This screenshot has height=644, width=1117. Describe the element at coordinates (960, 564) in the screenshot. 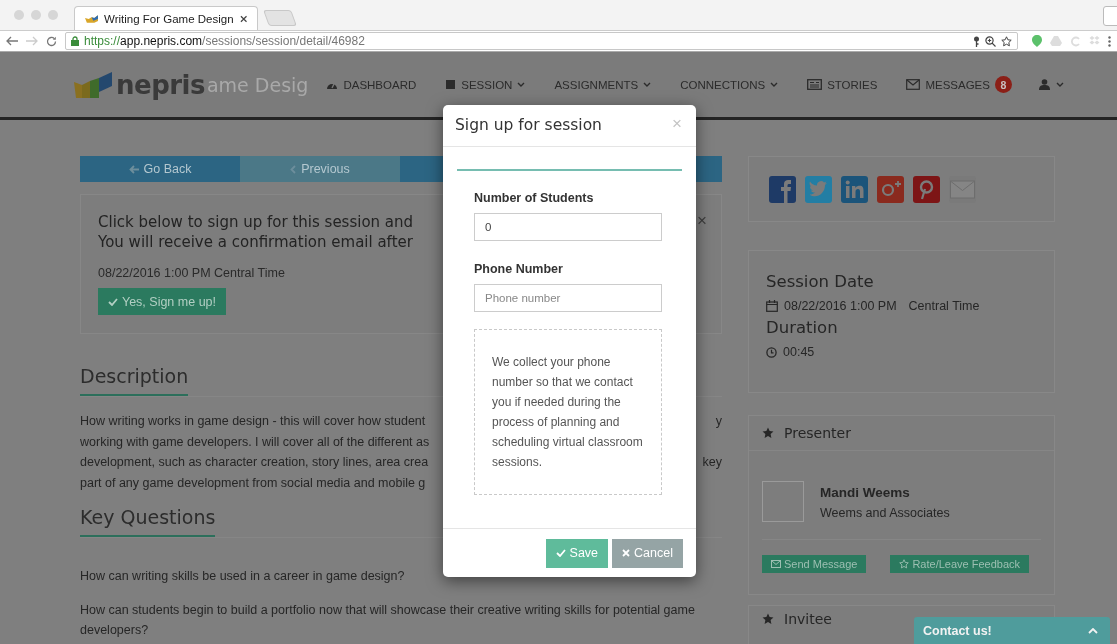

I see `feedback-button: Rate/Leave Feedback` at that location.